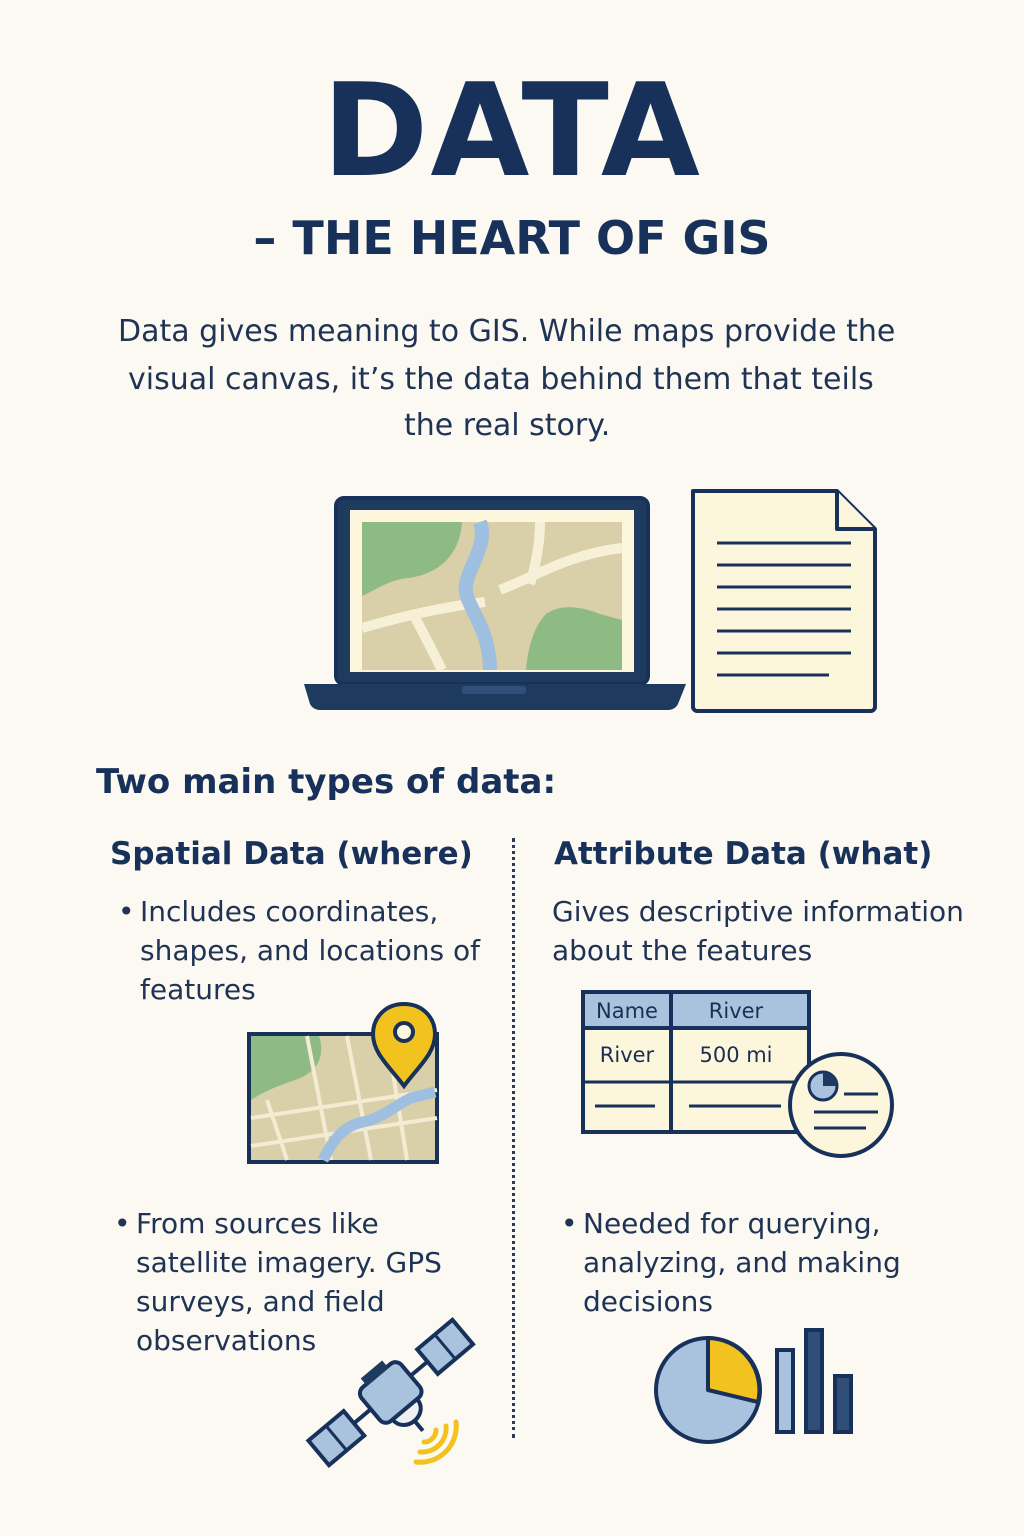 The width and height of the screenshot is (1024, 1536). Describe the element at coordinates (708, 1390) in the screenshot. I see `pie-chart-icon` at that location.